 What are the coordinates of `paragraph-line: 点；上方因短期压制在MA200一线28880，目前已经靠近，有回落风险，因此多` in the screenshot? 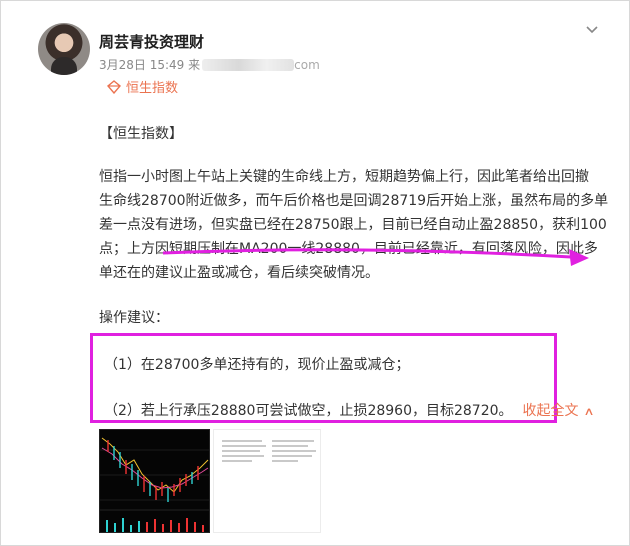 It's located at (348, 249).